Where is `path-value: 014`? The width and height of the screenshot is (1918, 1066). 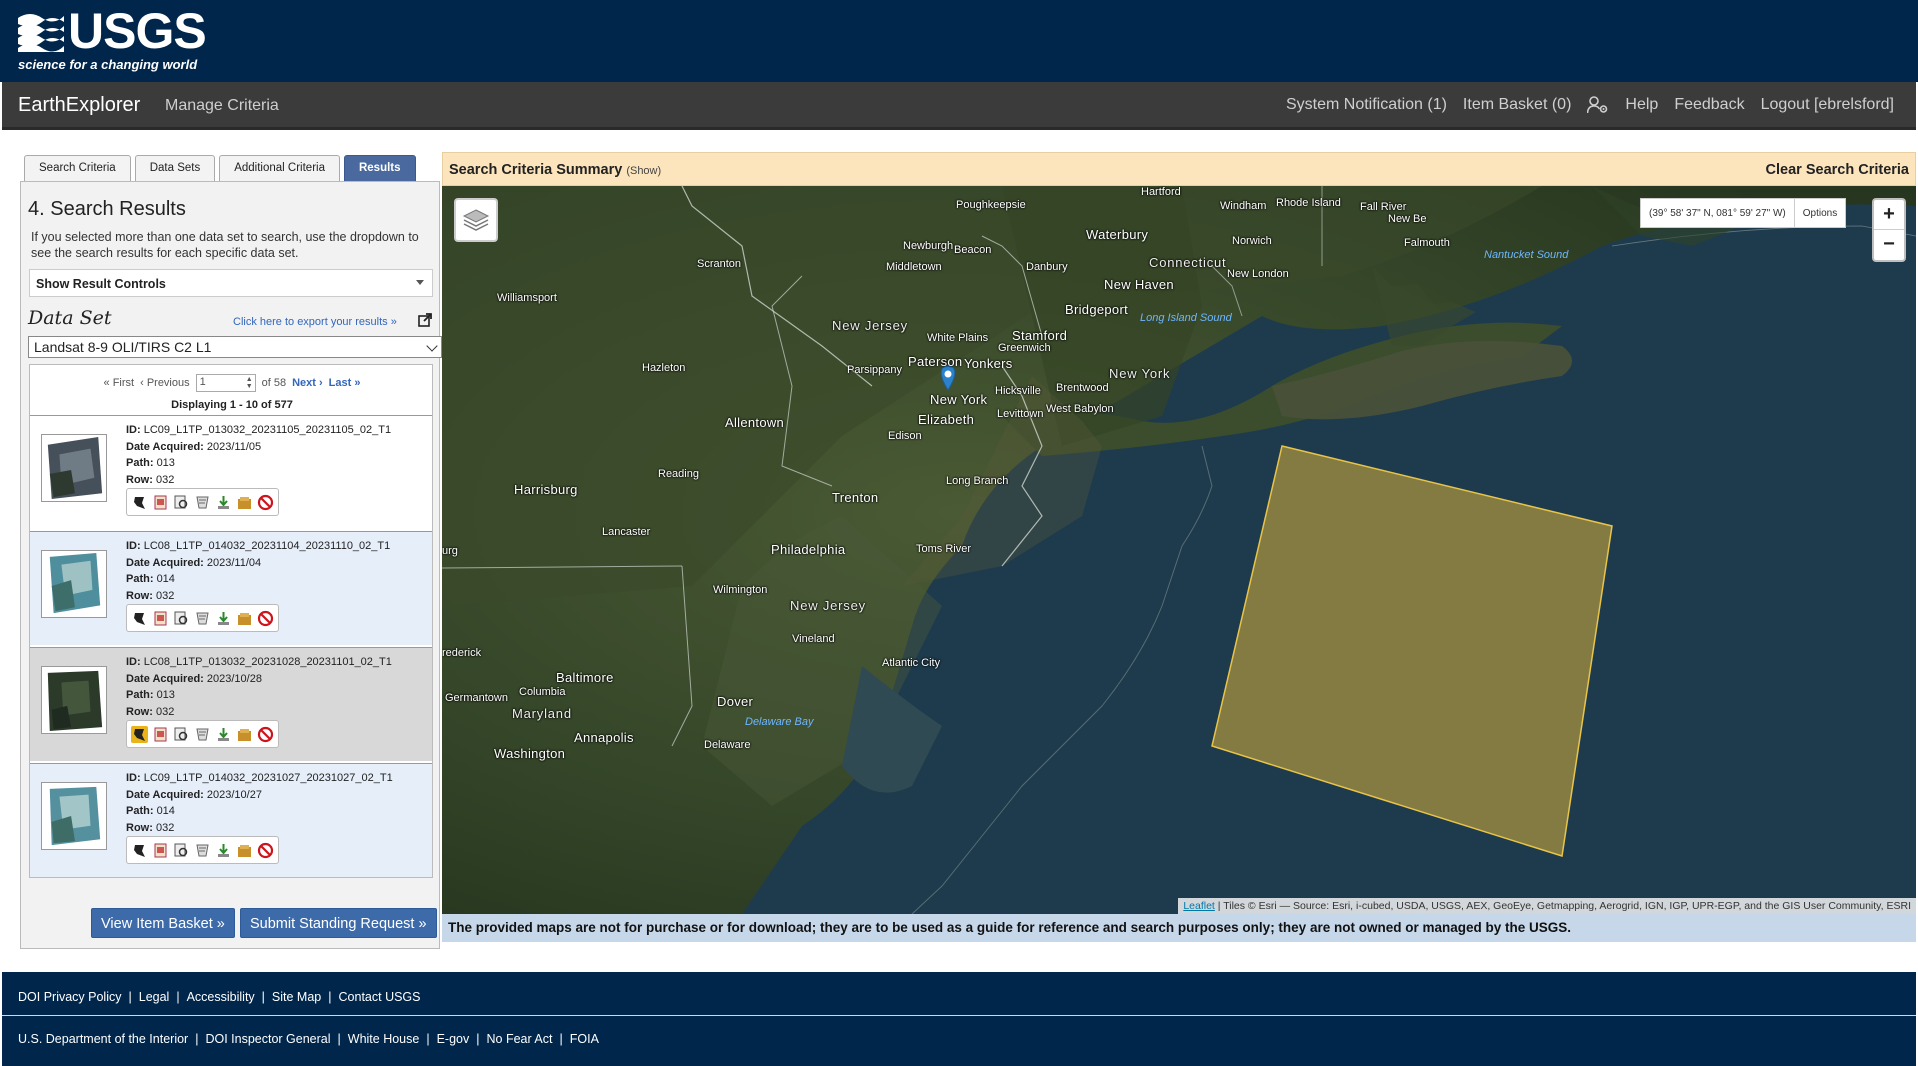 path-value: 014 is located at coordinates (165, 579).